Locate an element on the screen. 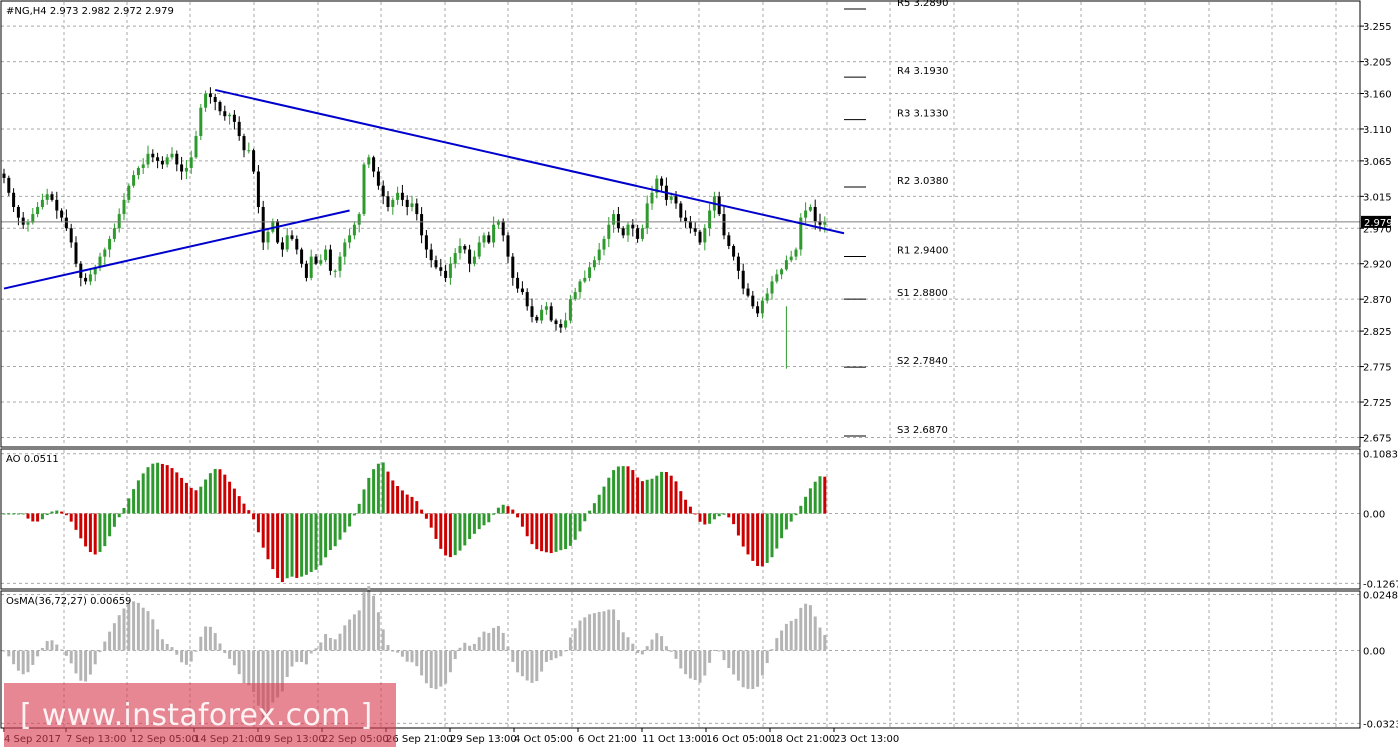  pivot-label: S1 2.8800 is located at coordinates (922, 293).